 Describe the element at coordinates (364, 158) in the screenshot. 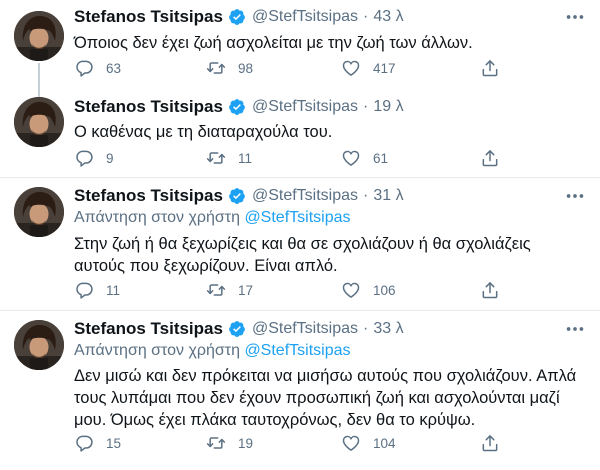

I see `like-button: 61` at that location.